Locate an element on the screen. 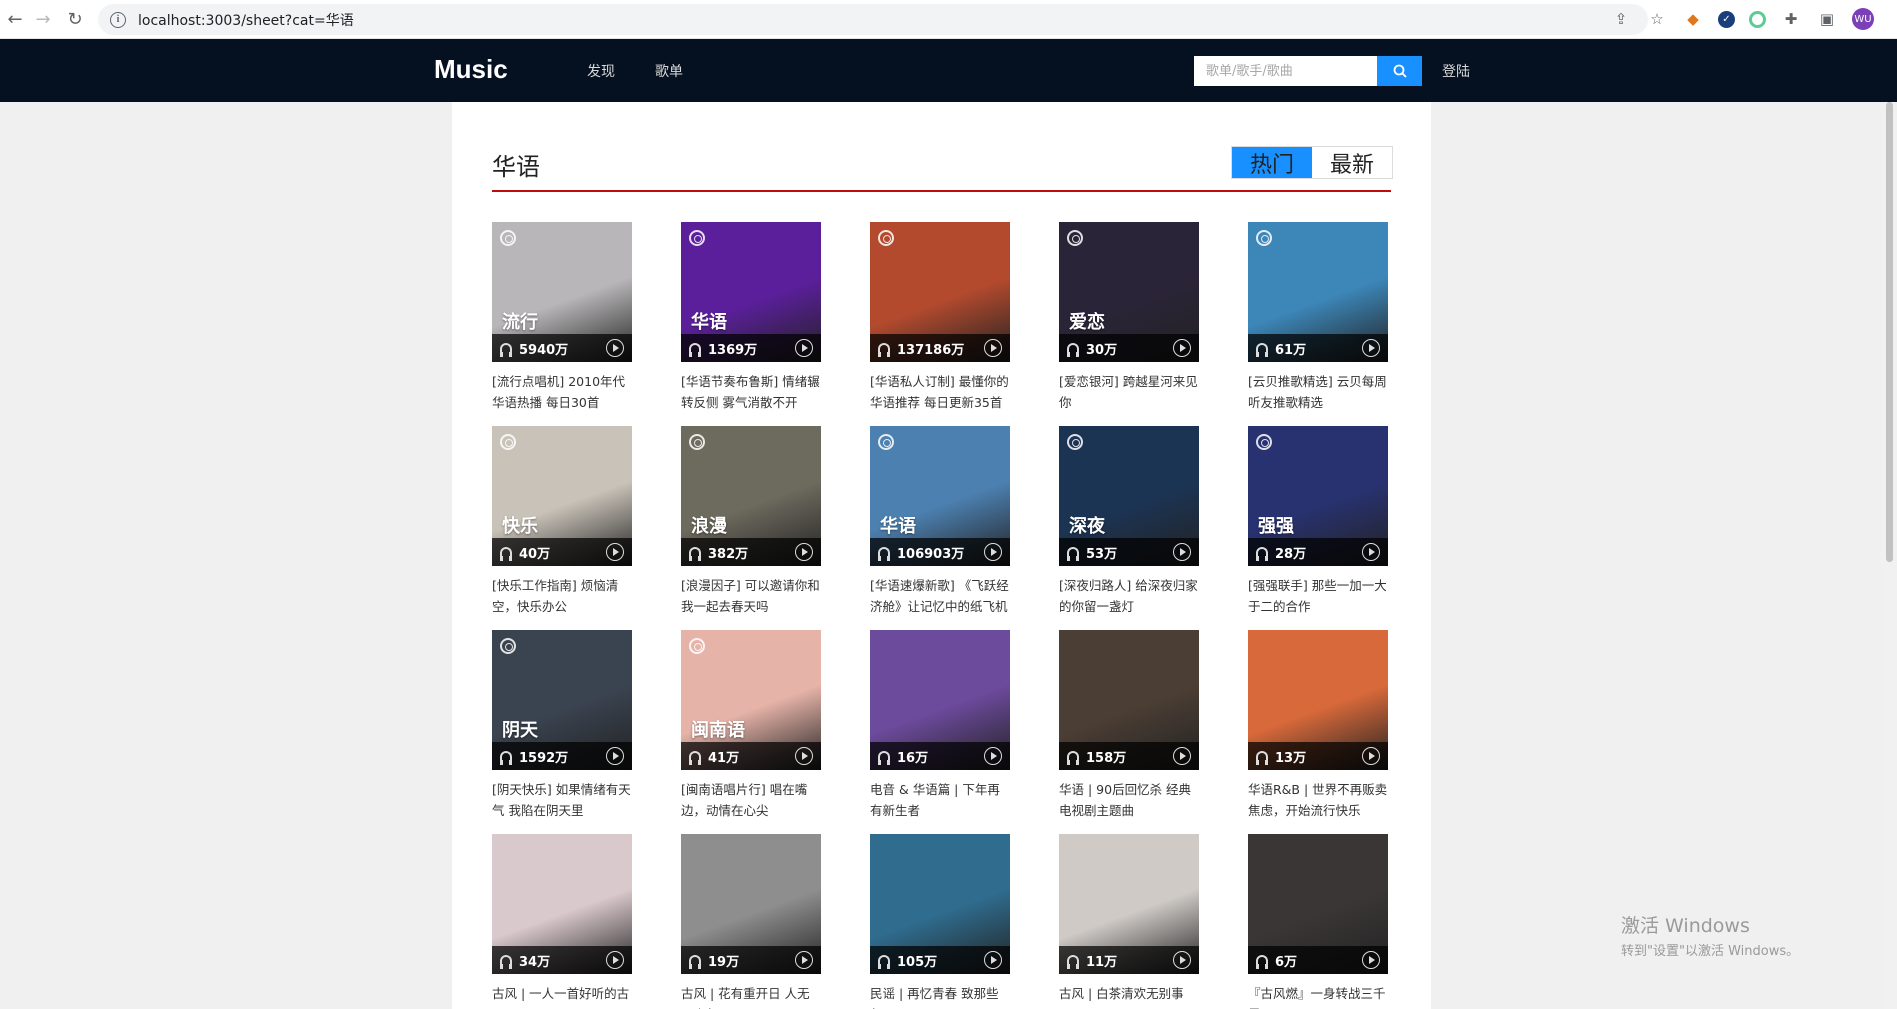 Image resolution: width=1897 pixels, height=1009 pixels. playlist-title: [华语速爆新歌] 《飞跃经济舱》让记忆中的纸飞机飞到你心中 is located at coordinates (940, 595).